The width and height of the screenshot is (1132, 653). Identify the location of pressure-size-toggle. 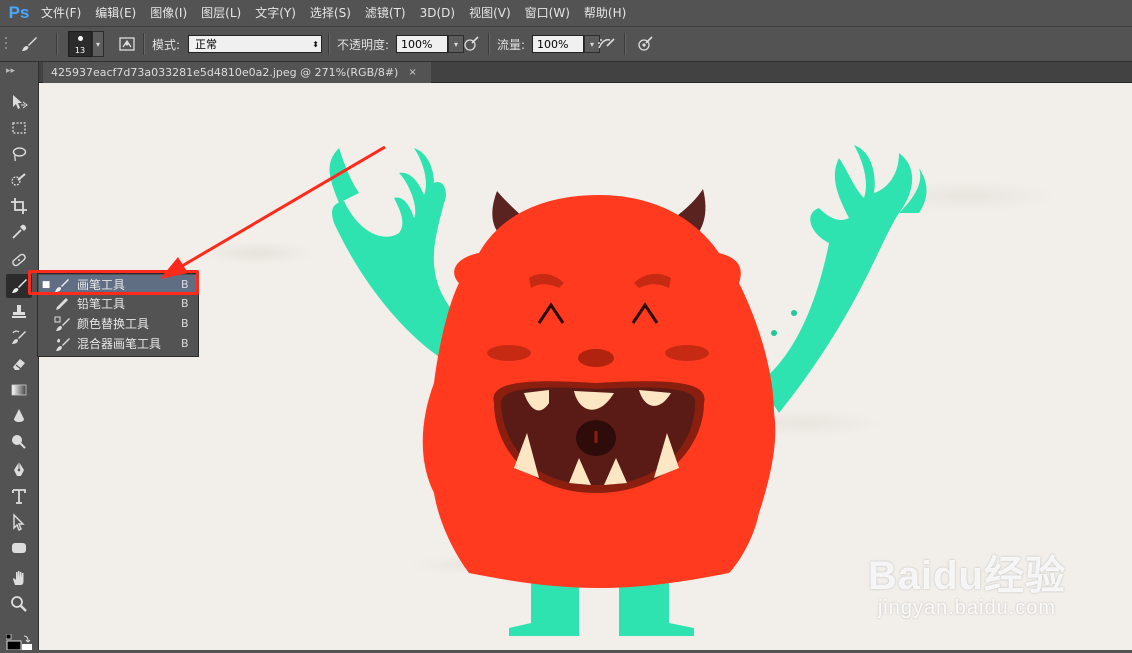
(645, 44).